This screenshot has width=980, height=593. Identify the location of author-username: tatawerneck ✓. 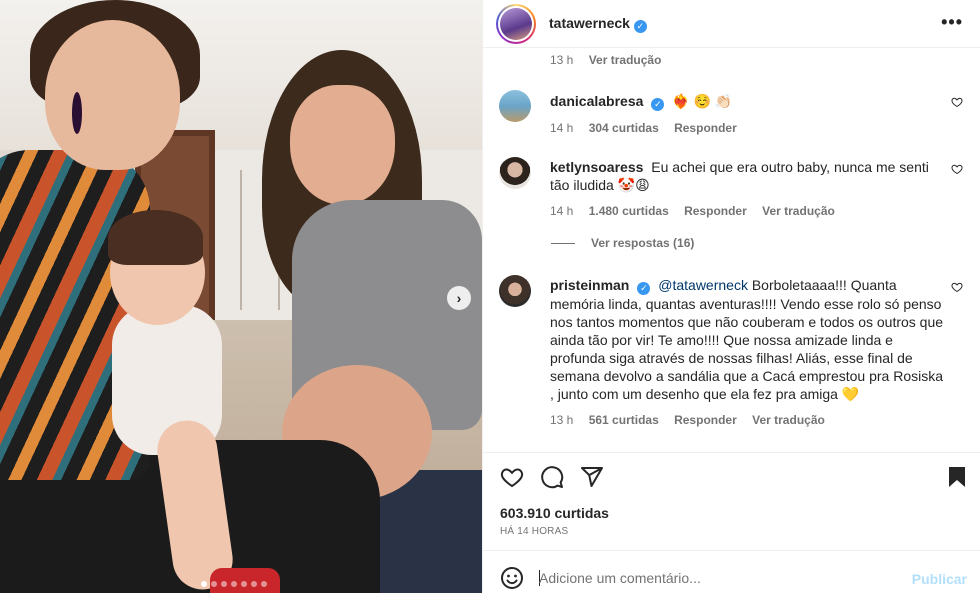
(598, 24).